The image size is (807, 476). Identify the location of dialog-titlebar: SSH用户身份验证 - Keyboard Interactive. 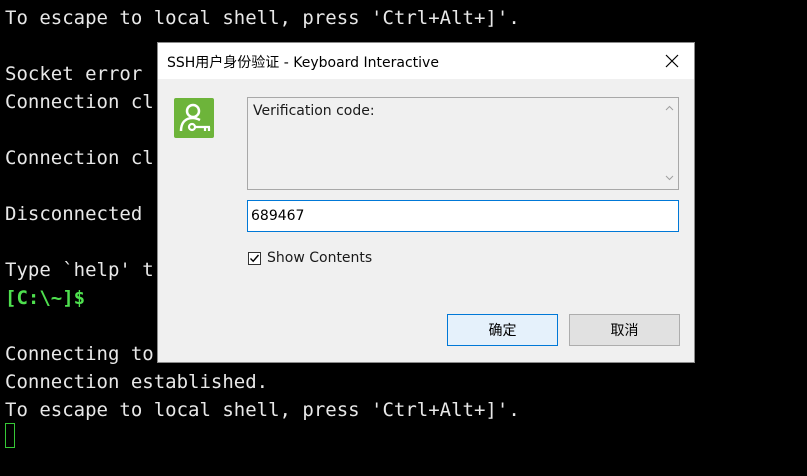
(426, 61).